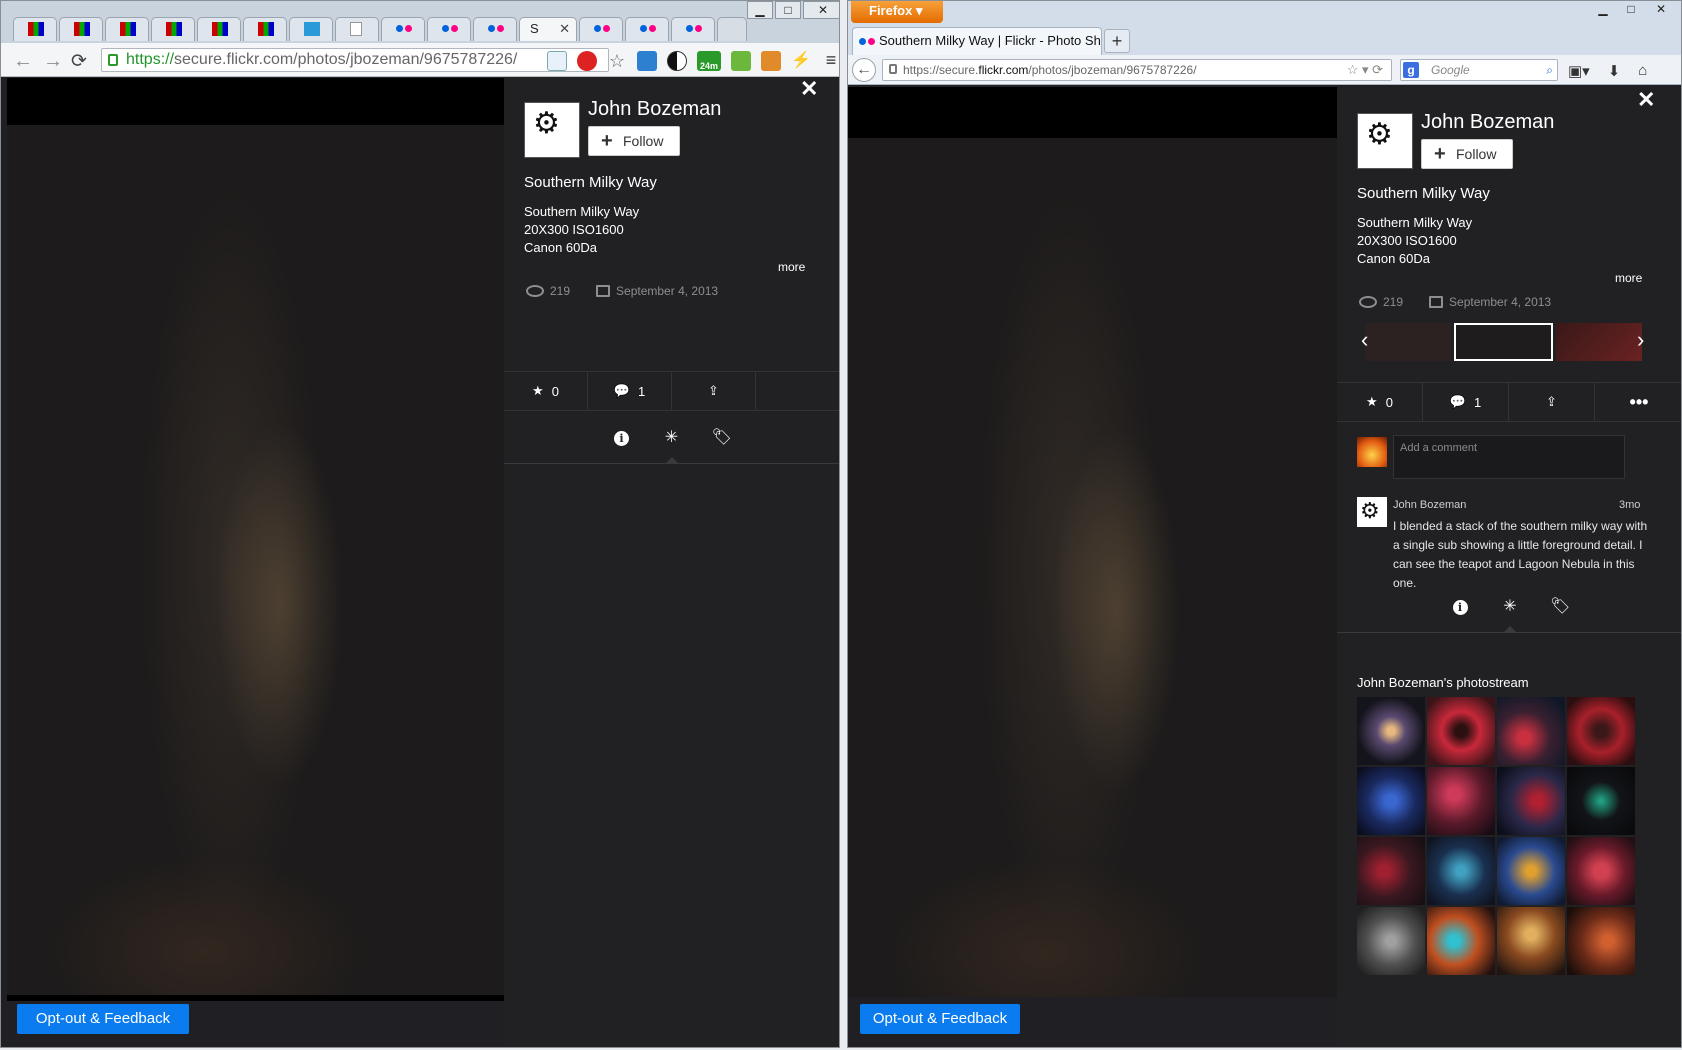 This screenshot has width=1682, height=1050. What do you see at coordinates (587, 61) in the screenshot?
I see `adblock-icon` at bounding box center [587, 61].